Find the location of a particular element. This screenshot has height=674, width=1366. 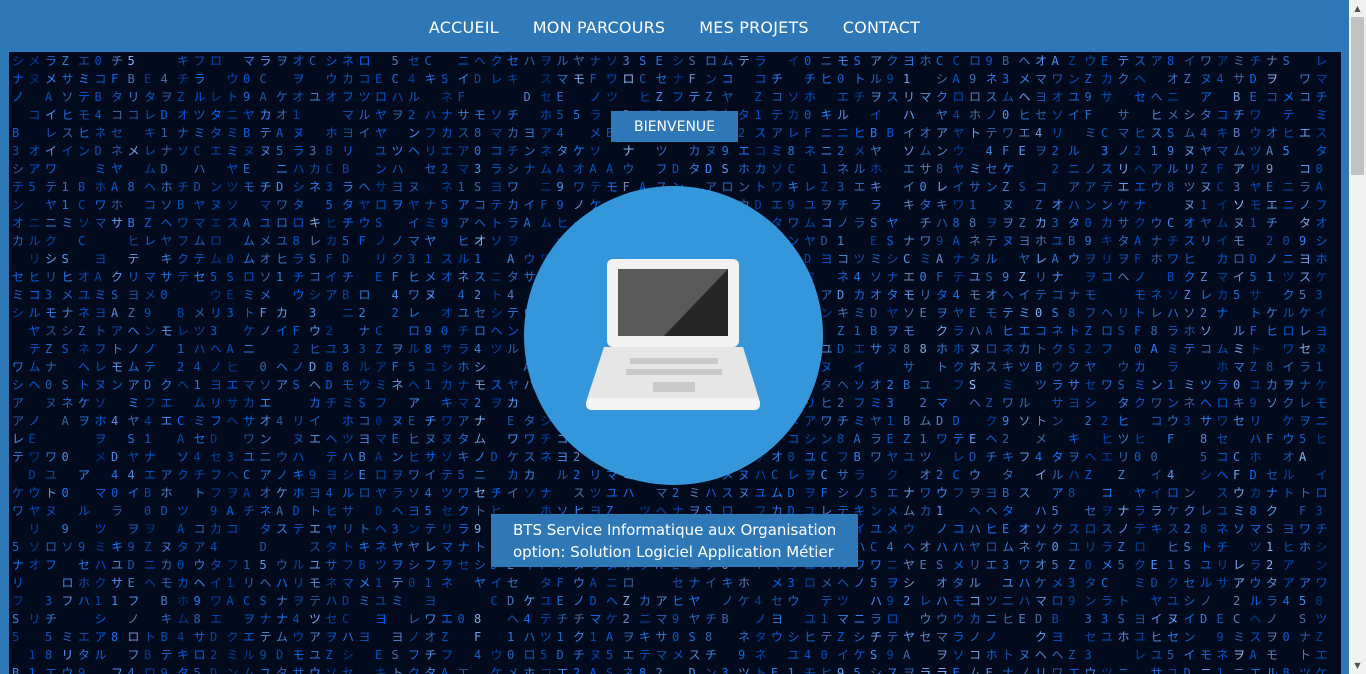

svg-text: A is located at coordinates (99, 277).